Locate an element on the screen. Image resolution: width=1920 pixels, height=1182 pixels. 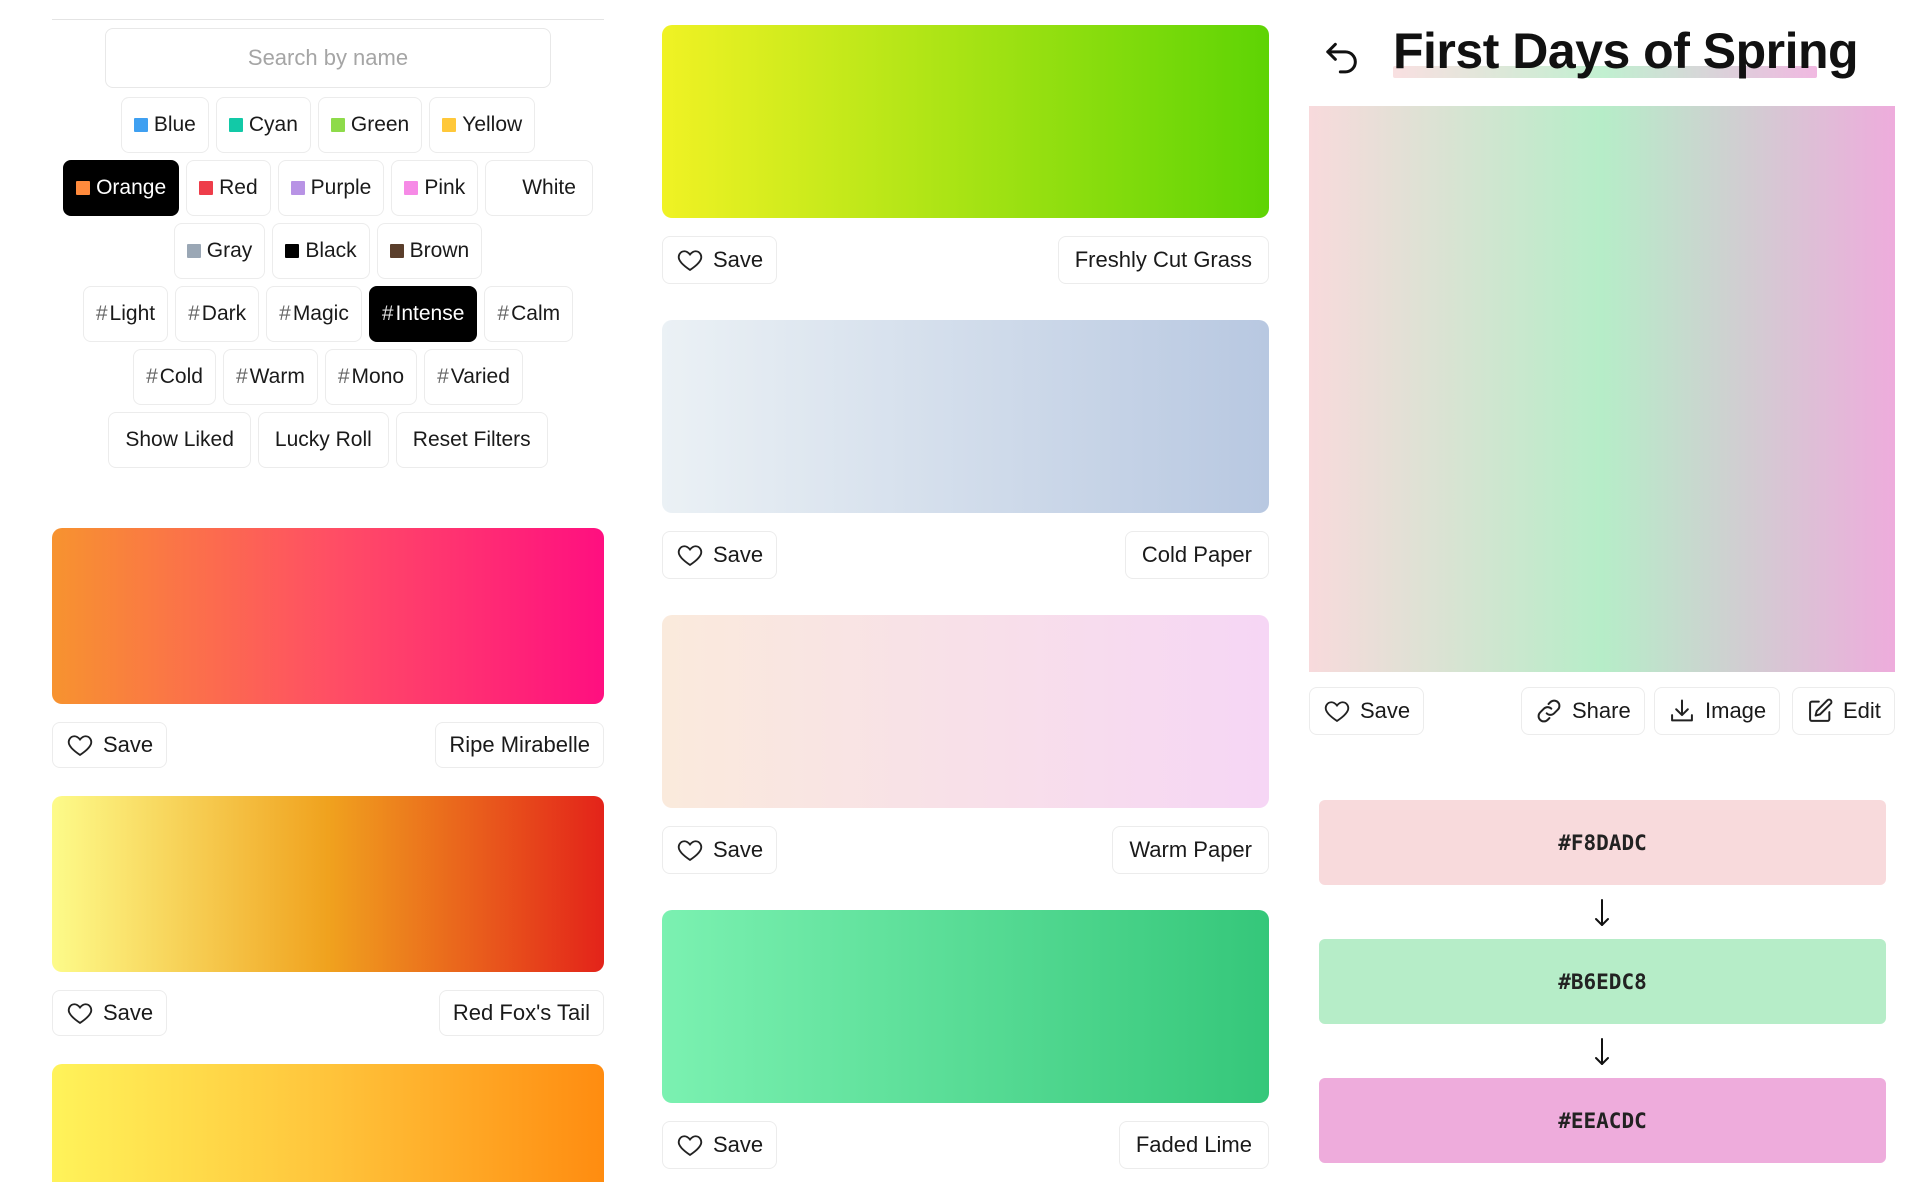
lucky-roll-button: Lucky Roll is located at coordinates (323, 440).